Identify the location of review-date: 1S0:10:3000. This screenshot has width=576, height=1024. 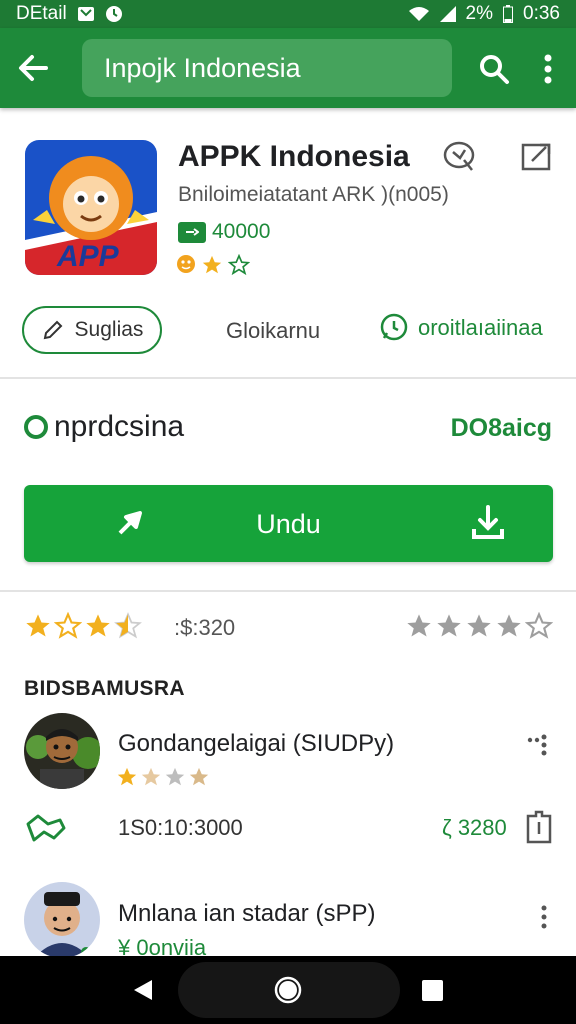
(180, 827).